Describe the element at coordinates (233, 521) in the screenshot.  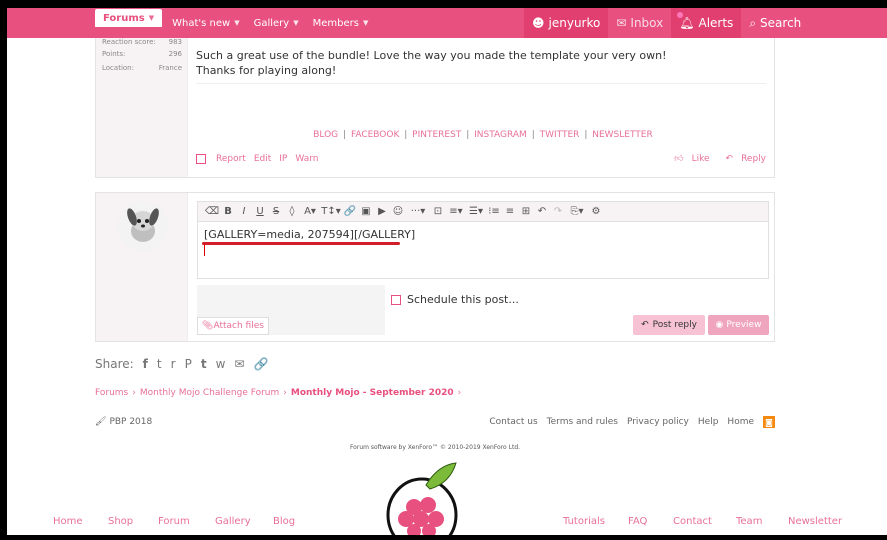
I see `bottom-nav-gallery: Gallery` at that location.